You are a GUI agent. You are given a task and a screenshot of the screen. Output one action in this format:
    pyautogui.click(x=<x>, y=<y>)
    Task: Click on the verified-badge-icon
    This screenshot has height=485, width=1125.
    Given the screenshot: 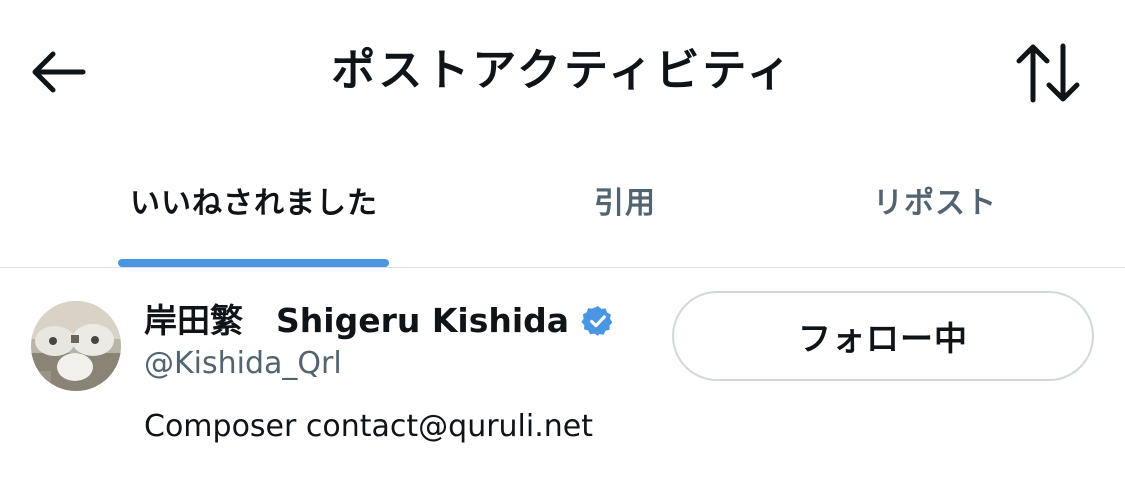 What is the action you would take?
    pyautogui.click(x=597, y=321)
    